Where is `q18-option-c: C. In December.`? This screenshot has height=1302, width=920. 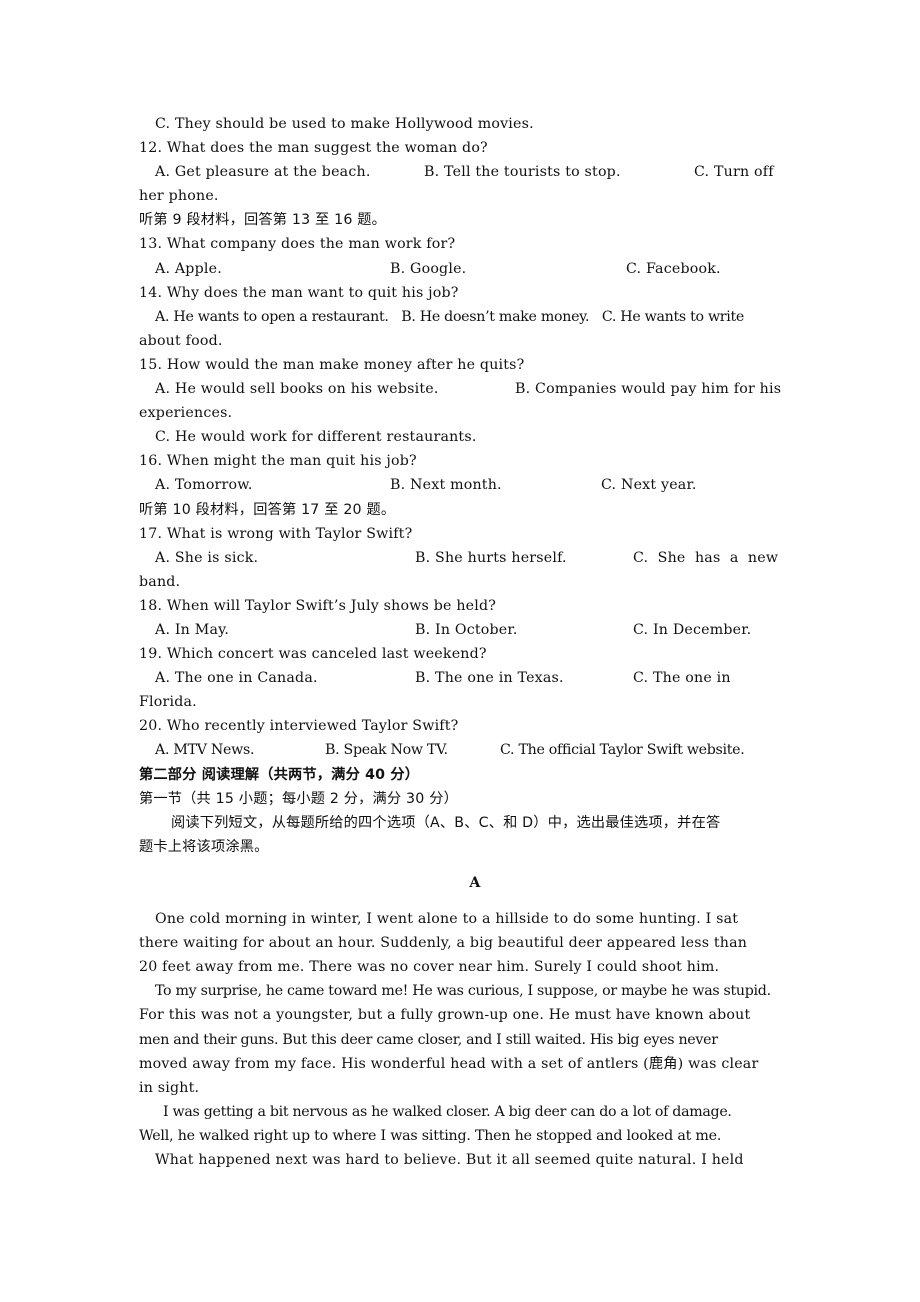
q18-option-c: C. In December. is located at coordinates (692, 629).